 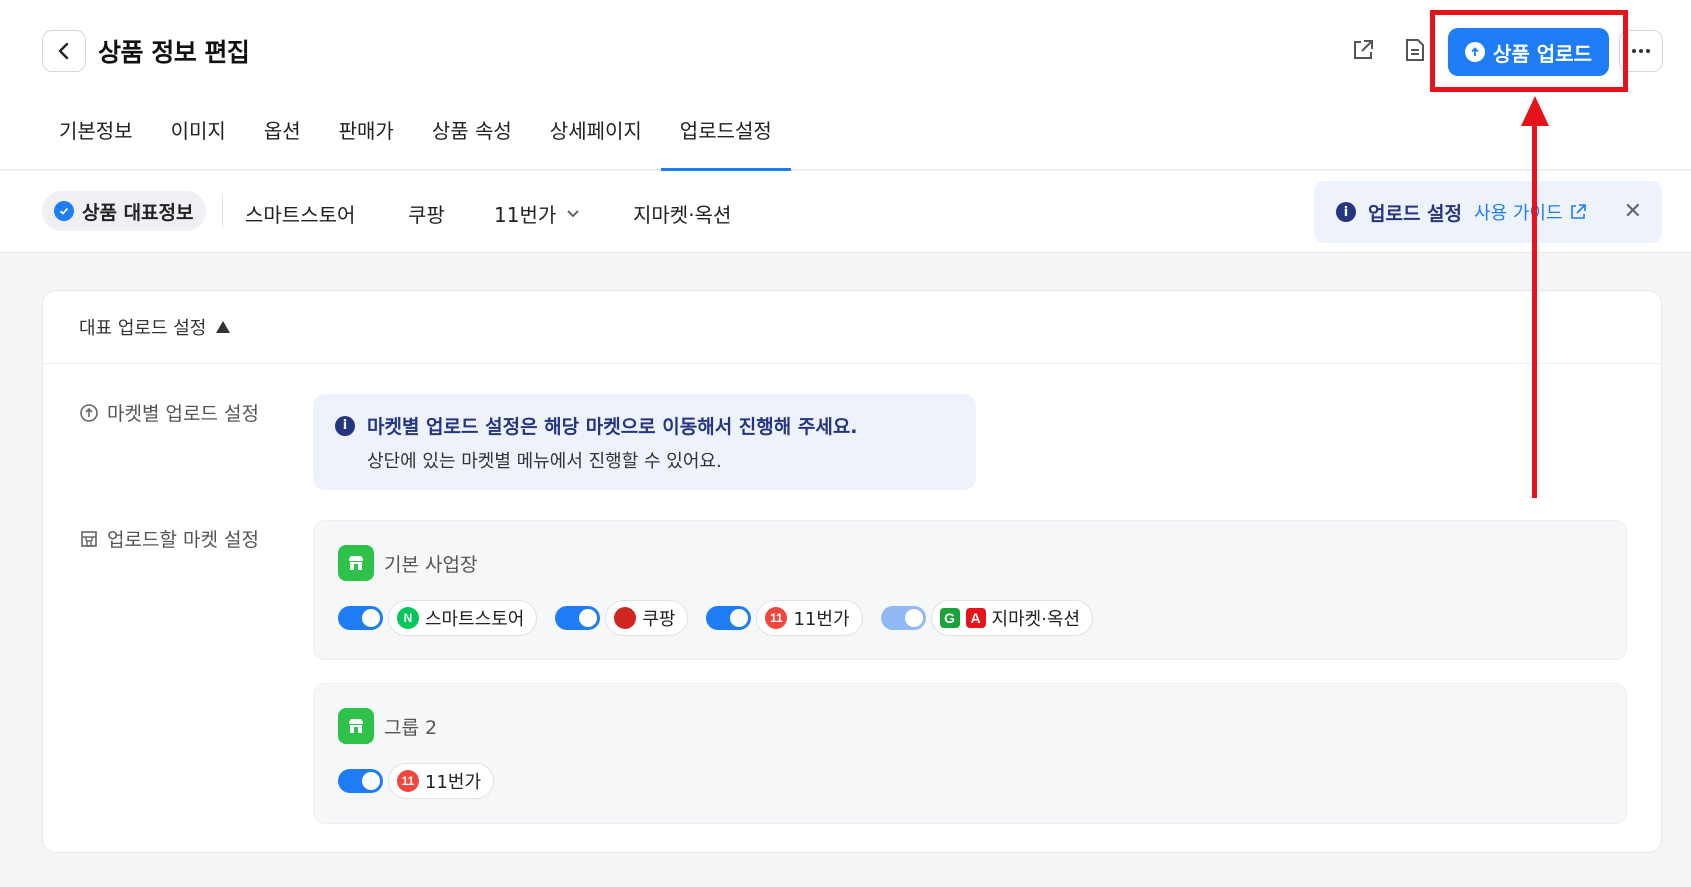 I want to click on subnav-11st: 11번가, so click(x=537, y=213).